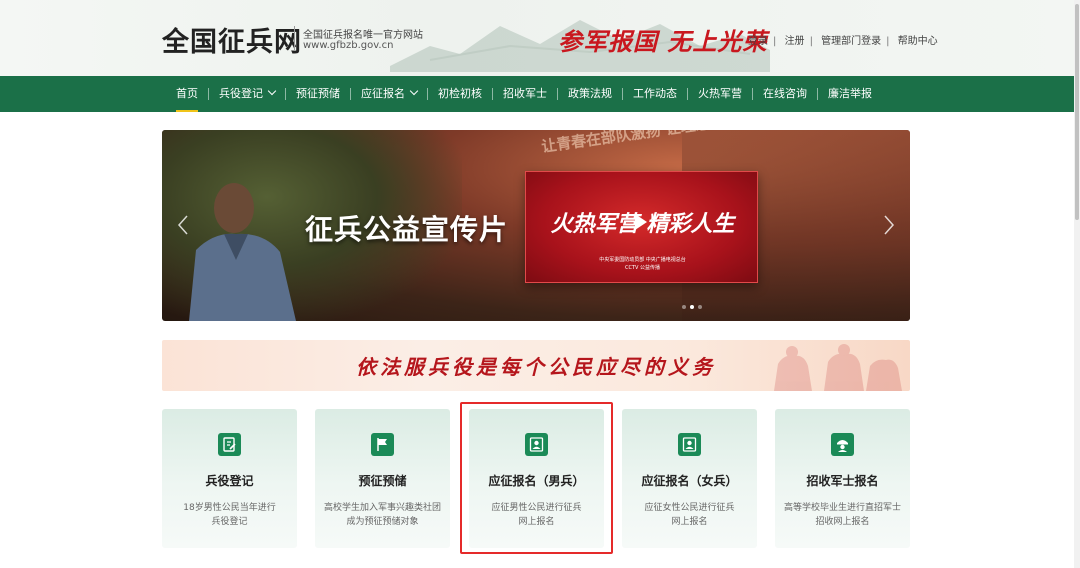 The image size is (1080, 568). I want to click on card-description: 18岁男性公民当年进行, so click(229, 508).